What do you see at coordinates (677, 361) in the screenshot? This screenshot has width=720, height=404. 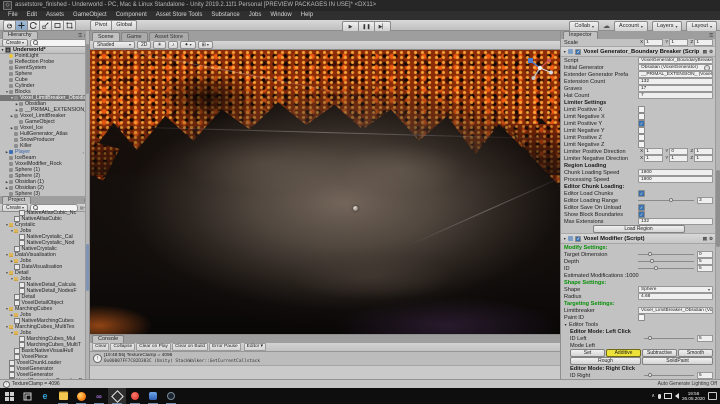 I see `solidpaint-button: SolidPaint` at bounding box center [677, 361].